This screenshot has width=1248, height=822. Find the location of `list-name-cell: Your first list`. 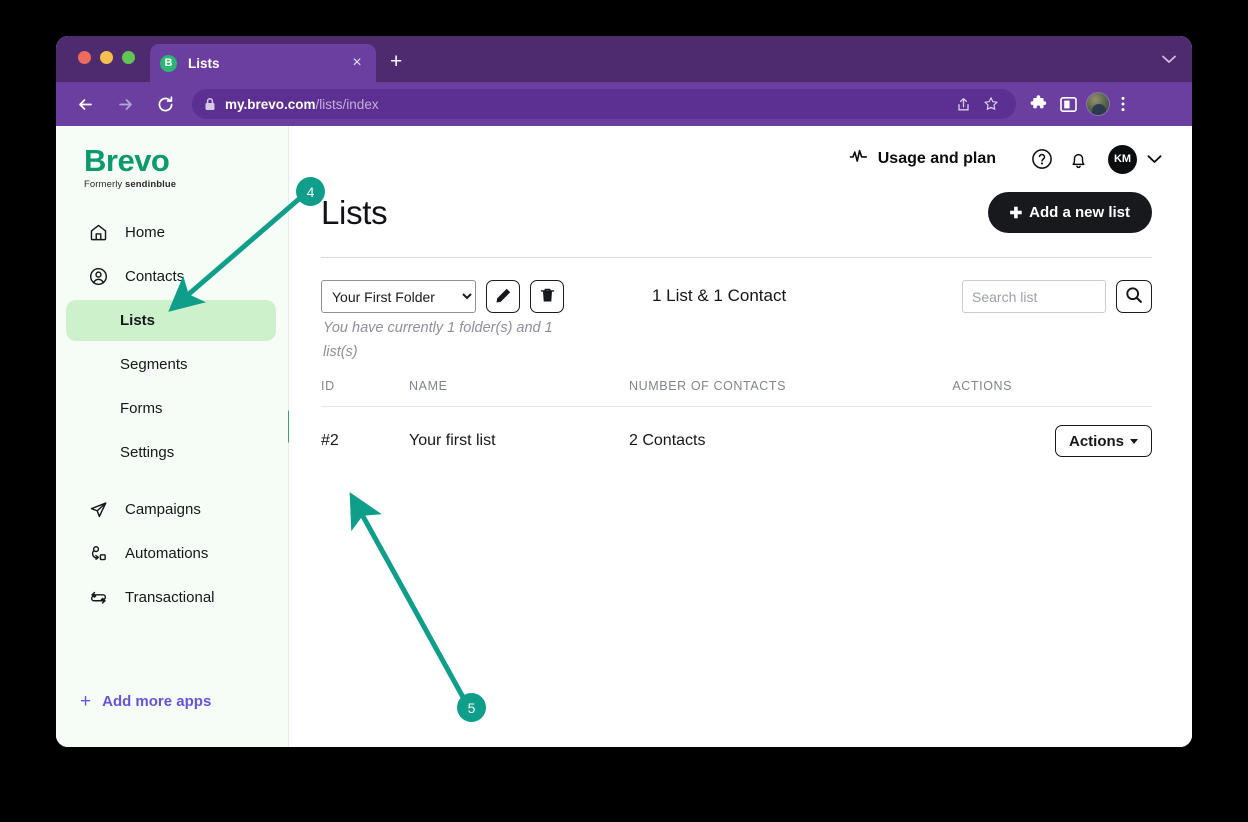

list-name-cell: Your first list is located at coordinates (519, 439).